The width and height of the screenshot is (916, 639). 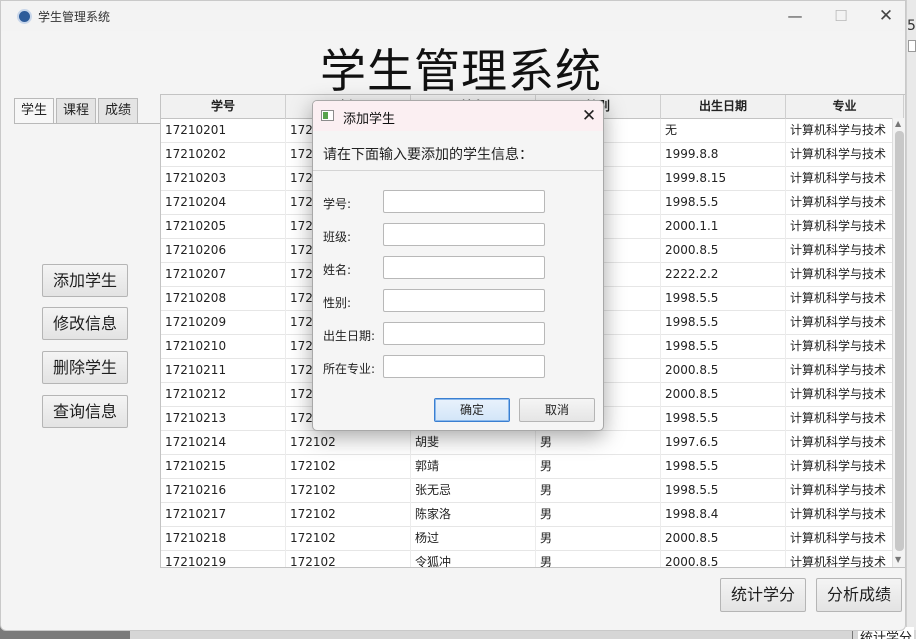 What do you see at coordinates (723, 179) in the screenshot?
I see `cell-birthdate: 1999.8.15` at bounding box center [723, 179].